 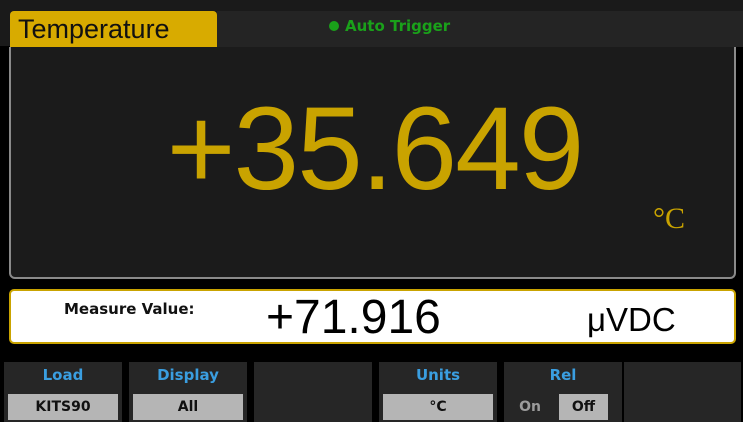 What do you see at coordinates (530, 407) in the screenshot?
I see `rel-on-option: On` at bounding box center [530, 407].